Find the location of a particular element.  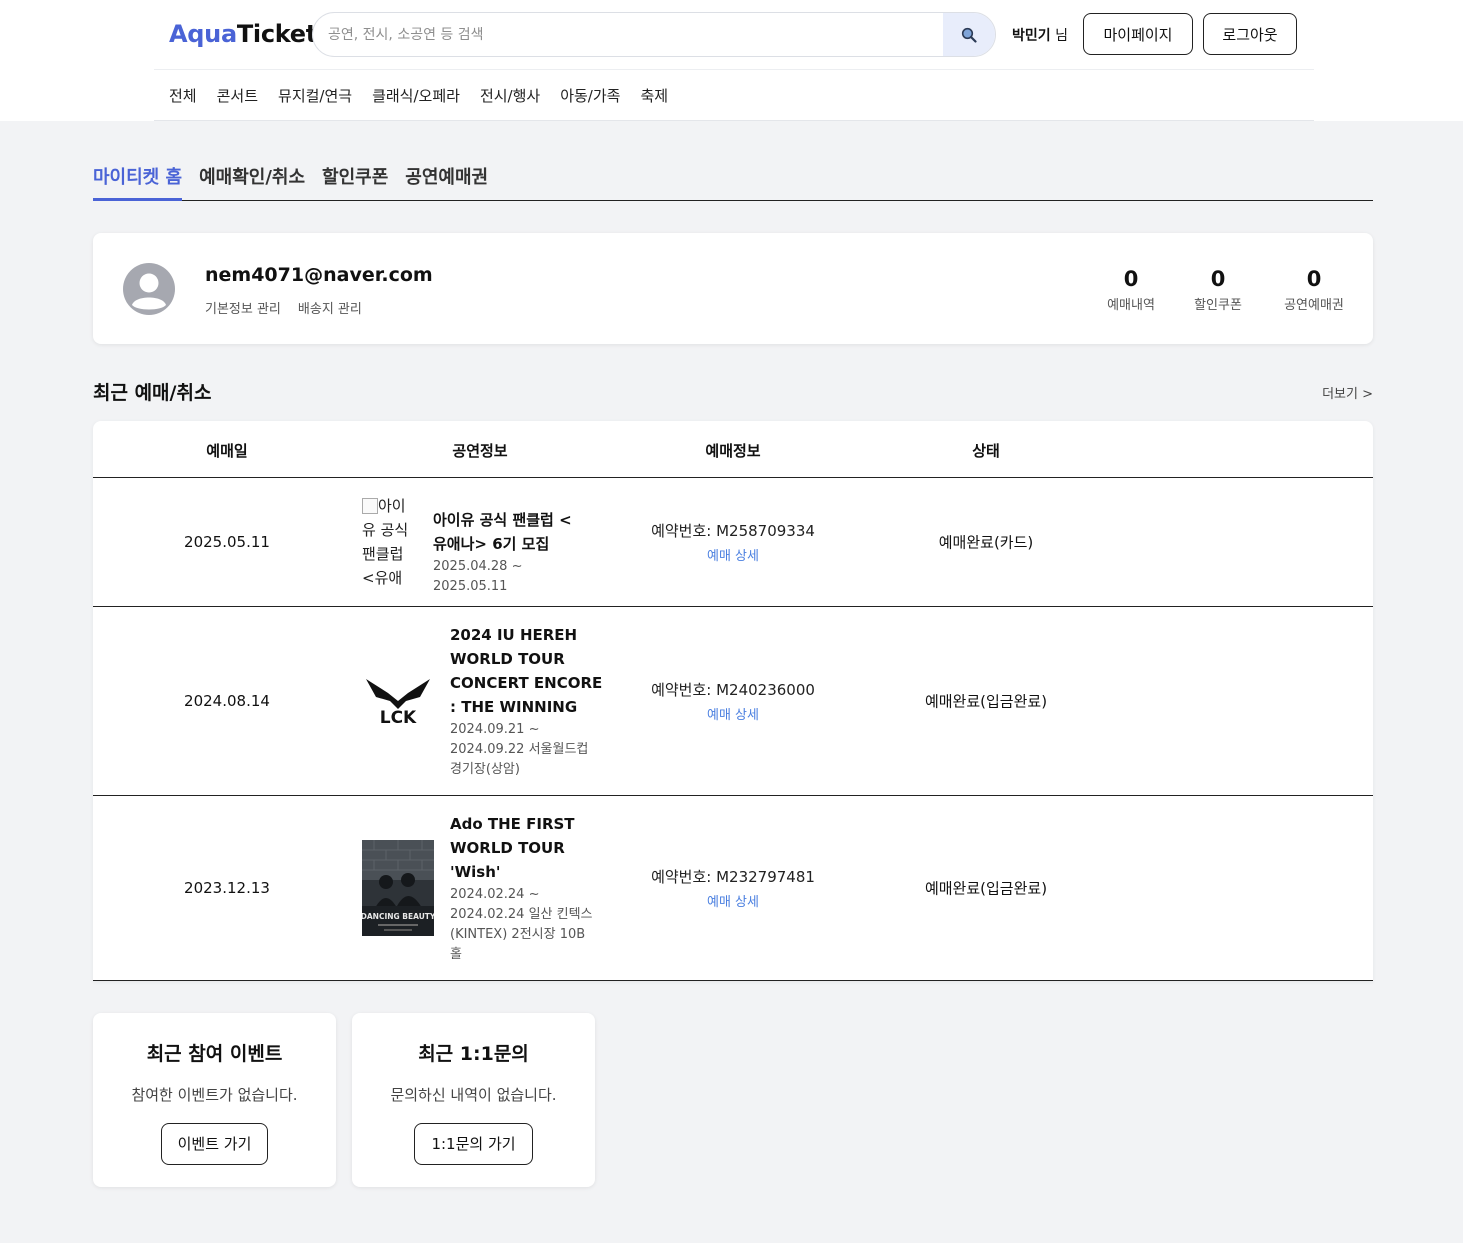

booking-info: 예약번호: M240236000 예매 상세 is located at coordinates (733, 701).